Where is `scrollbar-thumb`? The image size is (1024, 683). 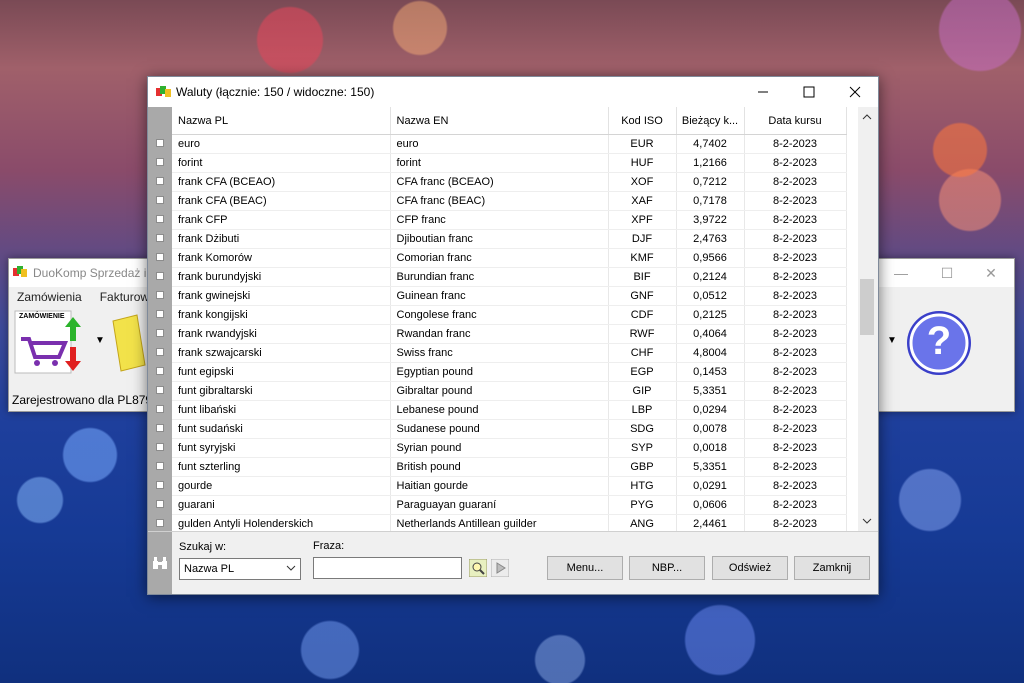
scrollbar-thumb is located at coordinates (867, 307).